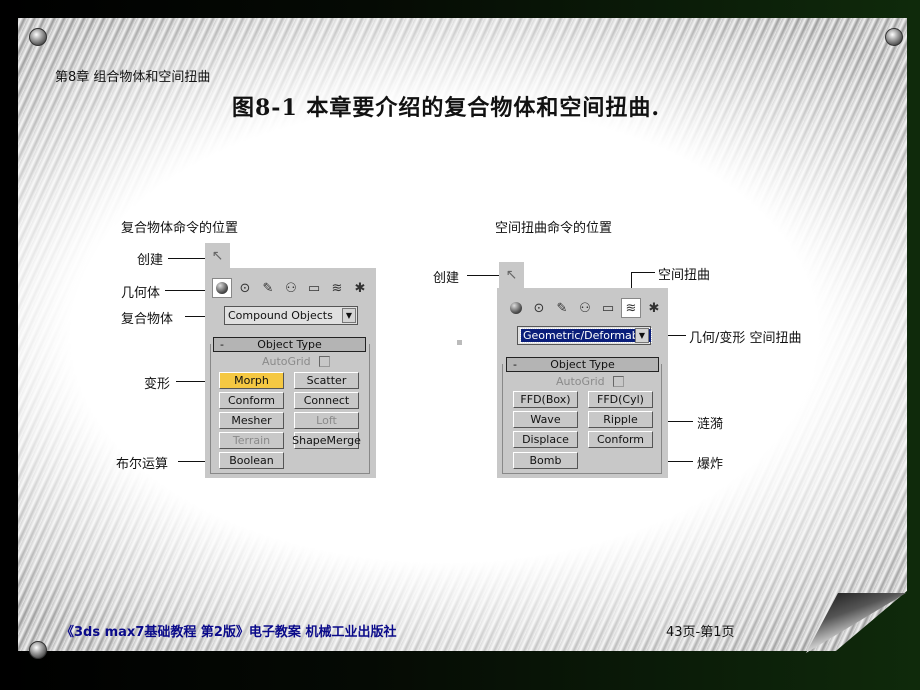  Describe the element at coordinates (620, 399) in the screenshot. I see `ffd-cyl-button: FFD(Cyl)` at that location.